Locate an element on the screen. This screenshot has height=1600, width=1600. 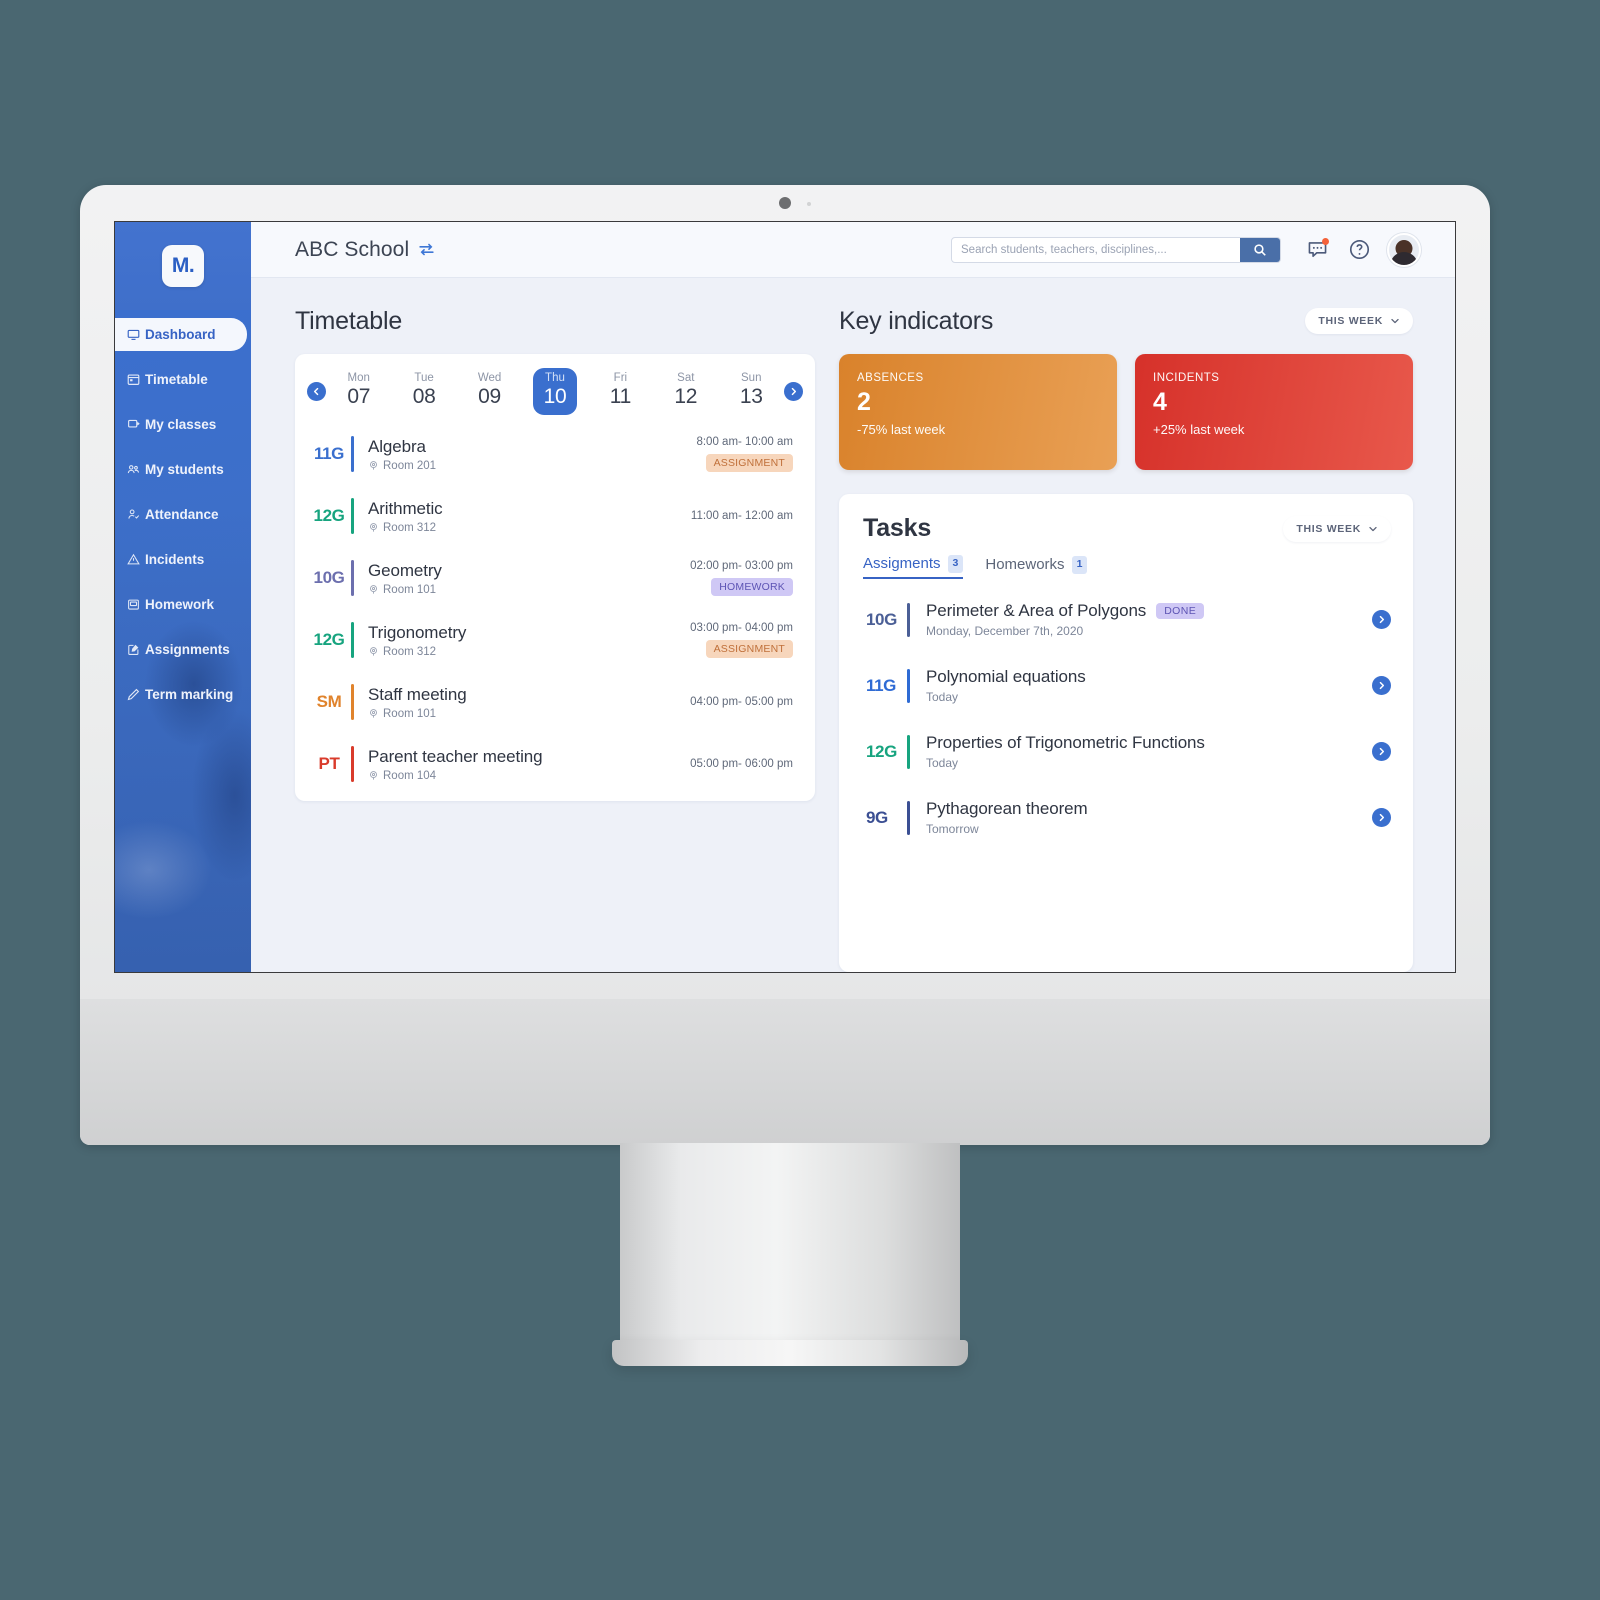
tab-assigments: Assigments 3 is located at coordinates (913, 567).